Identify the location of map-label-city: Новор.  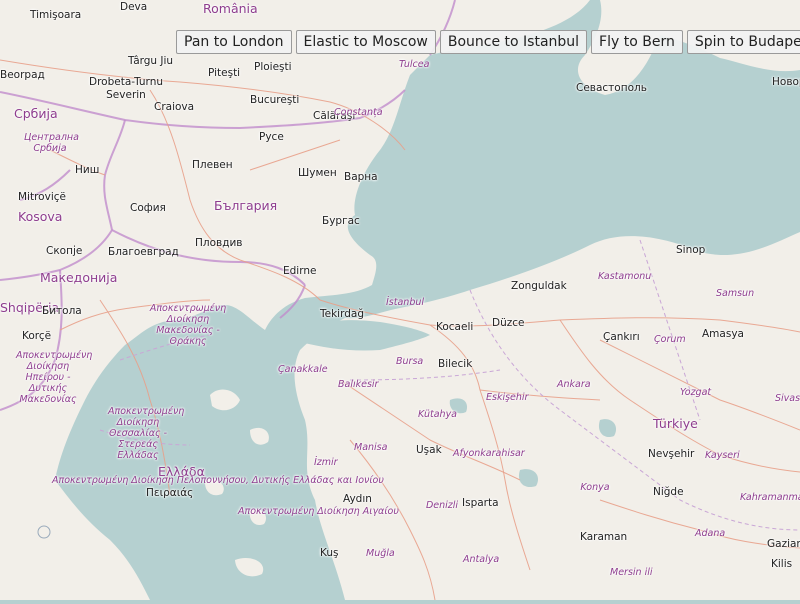
(786, 82).